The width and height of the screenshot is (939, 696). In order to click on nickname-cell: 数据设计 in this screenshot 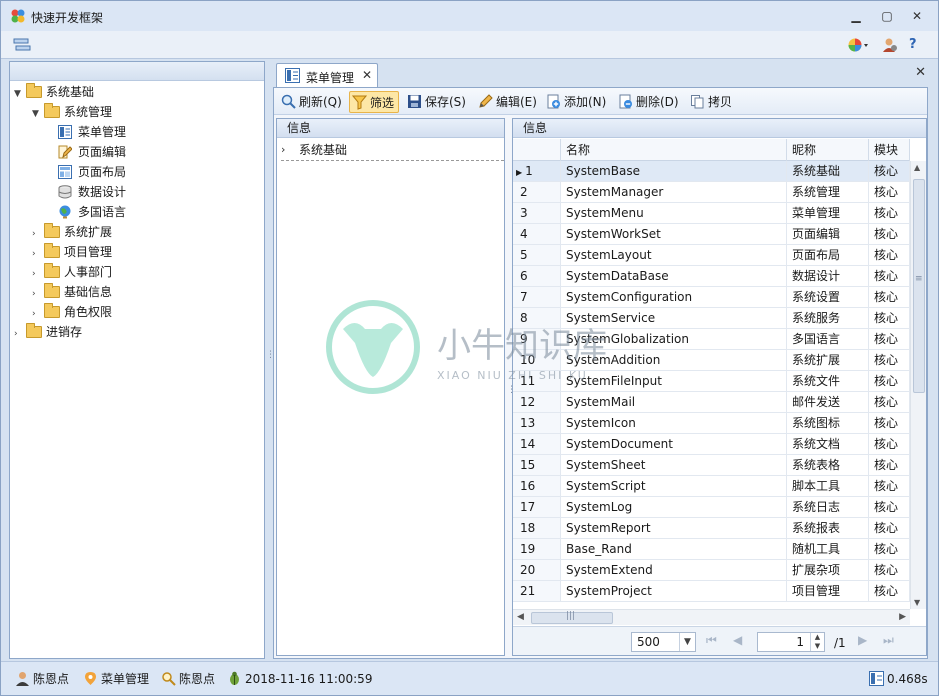, I will do `click(828, 276)`.